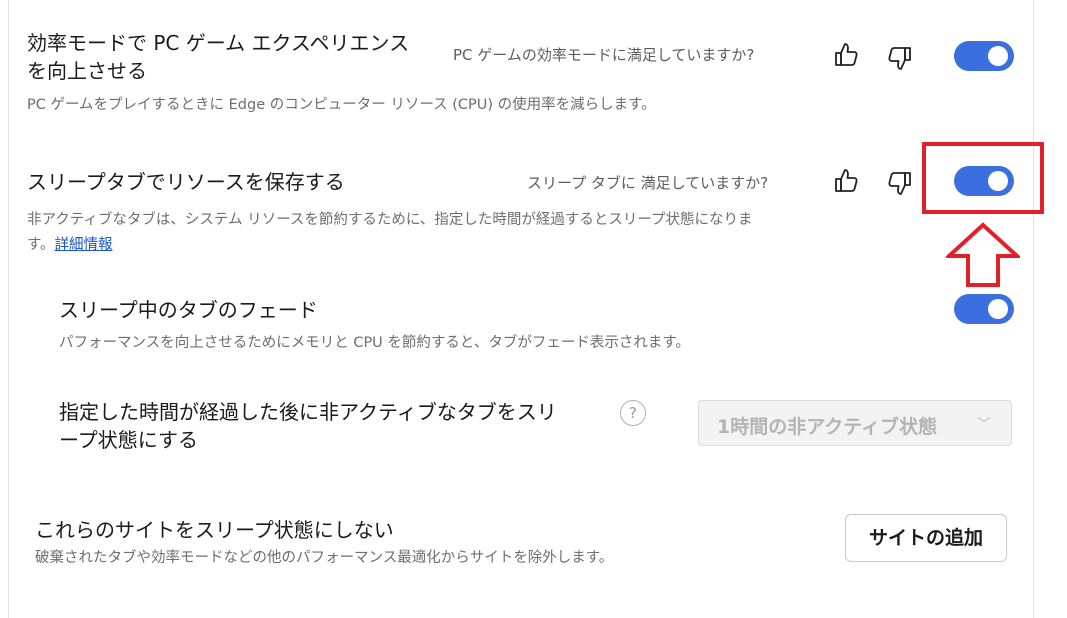 Image resolution: width=1067 pixels, height=618 pixels. What do you see at coordinates (983, 178) in the screenshot?
I see `annotation-highlight-box` at bounding box center [983, 178].